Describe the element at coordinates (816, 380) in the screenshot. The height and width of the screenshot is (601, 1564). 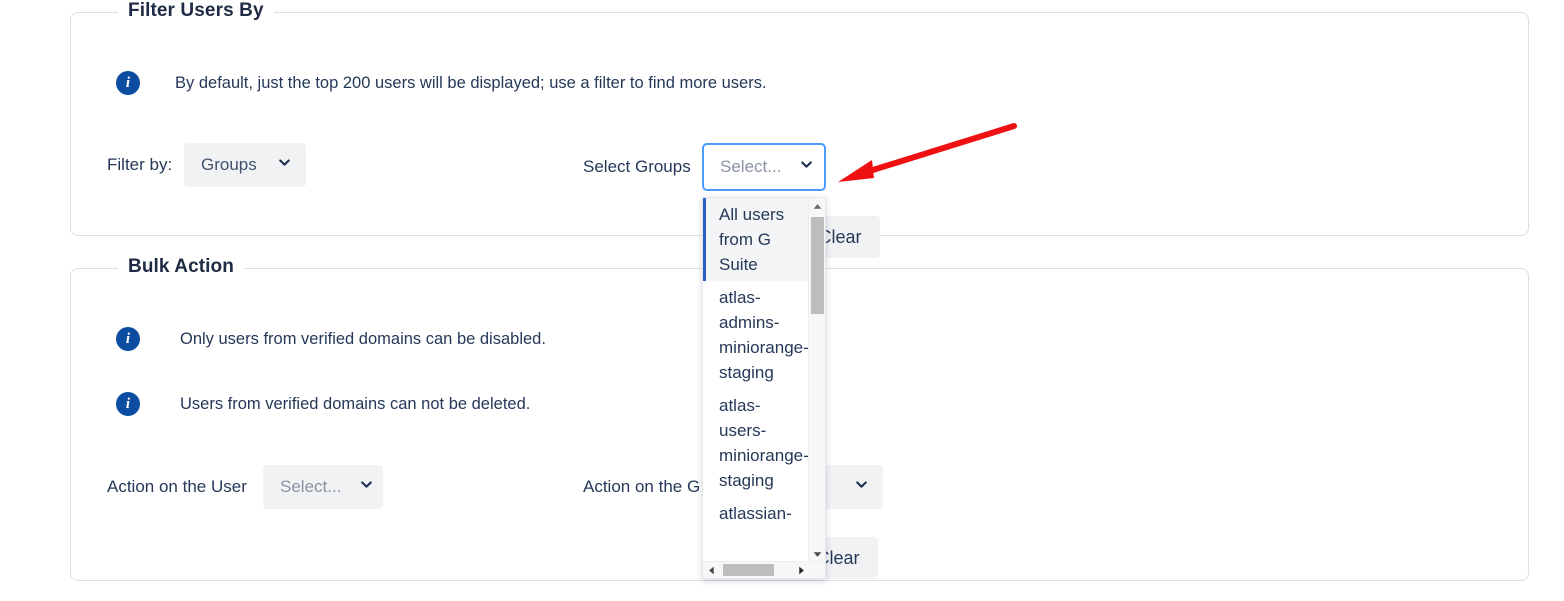
I see `option-list-vertical-scrollbar` at that location.